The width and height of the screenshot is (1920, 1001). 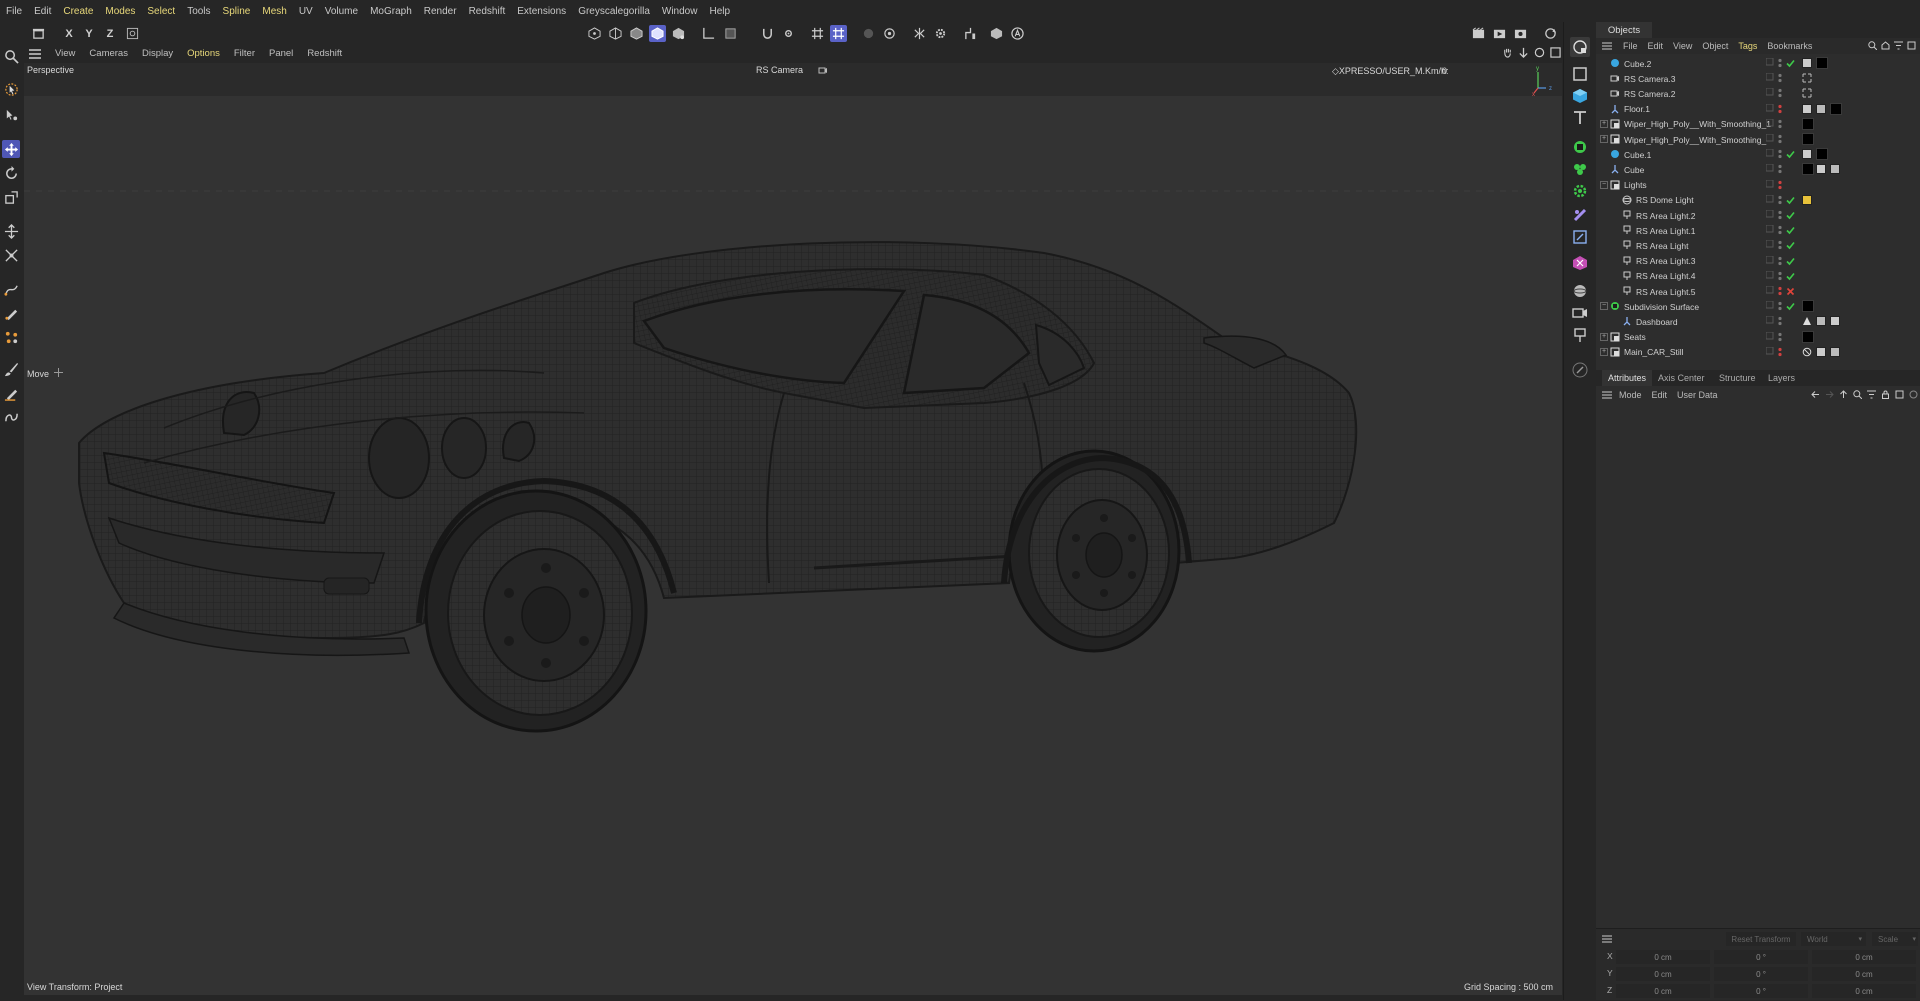 I want to click on rotation-field: 0 °, so click(x=1761, y=991).